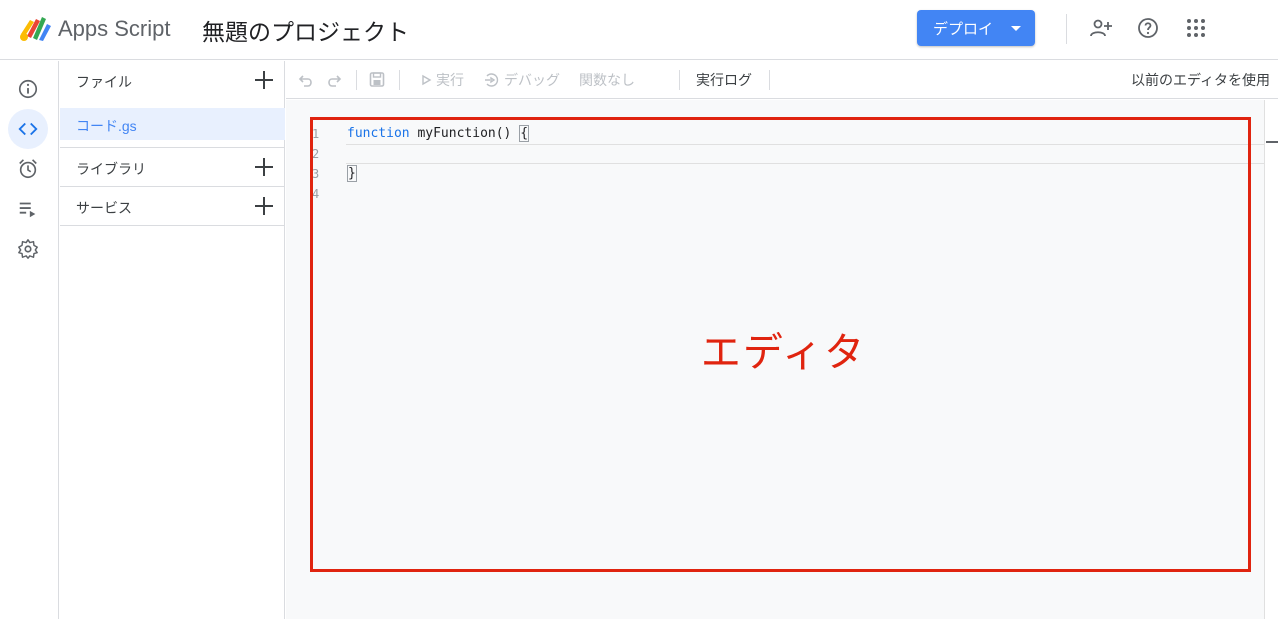 This screenshot has width=1278, height=619. I want to click on overview-nav-button, so click(28, 89).